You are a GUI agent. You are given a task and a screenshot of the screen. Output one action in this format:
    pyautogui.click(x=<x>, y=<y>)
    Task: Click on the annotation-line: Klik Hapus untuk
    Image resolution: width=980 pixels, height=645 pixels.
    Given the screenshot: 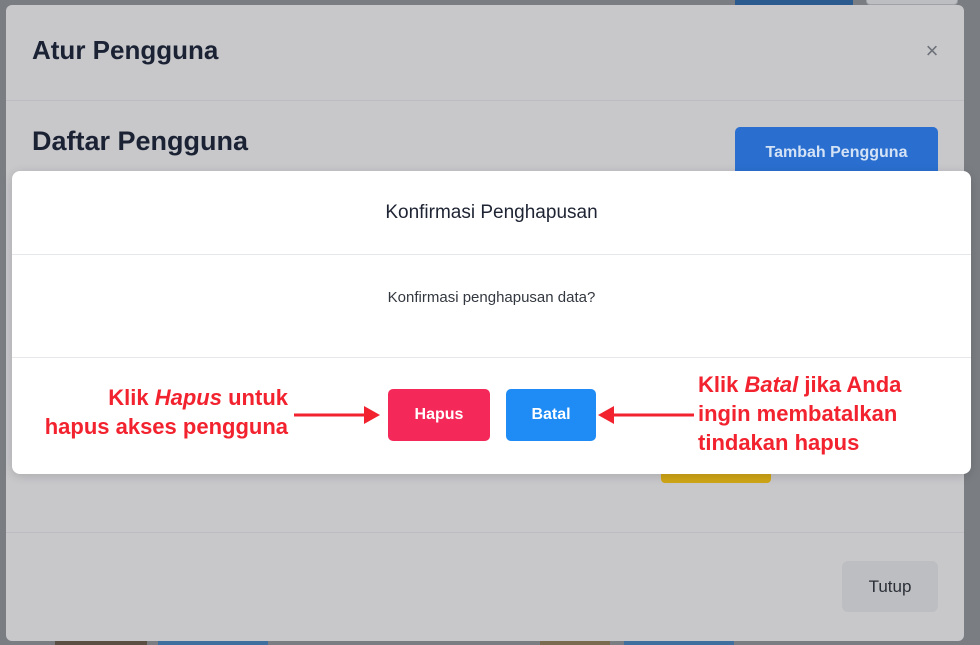 What is the action you would take?
    pyautogui.click(x=151, y=397)
    